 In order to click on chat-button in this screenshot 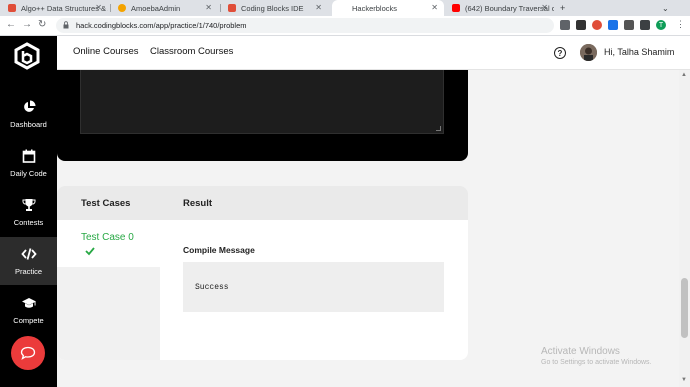, I will do `click(28, 353)`.